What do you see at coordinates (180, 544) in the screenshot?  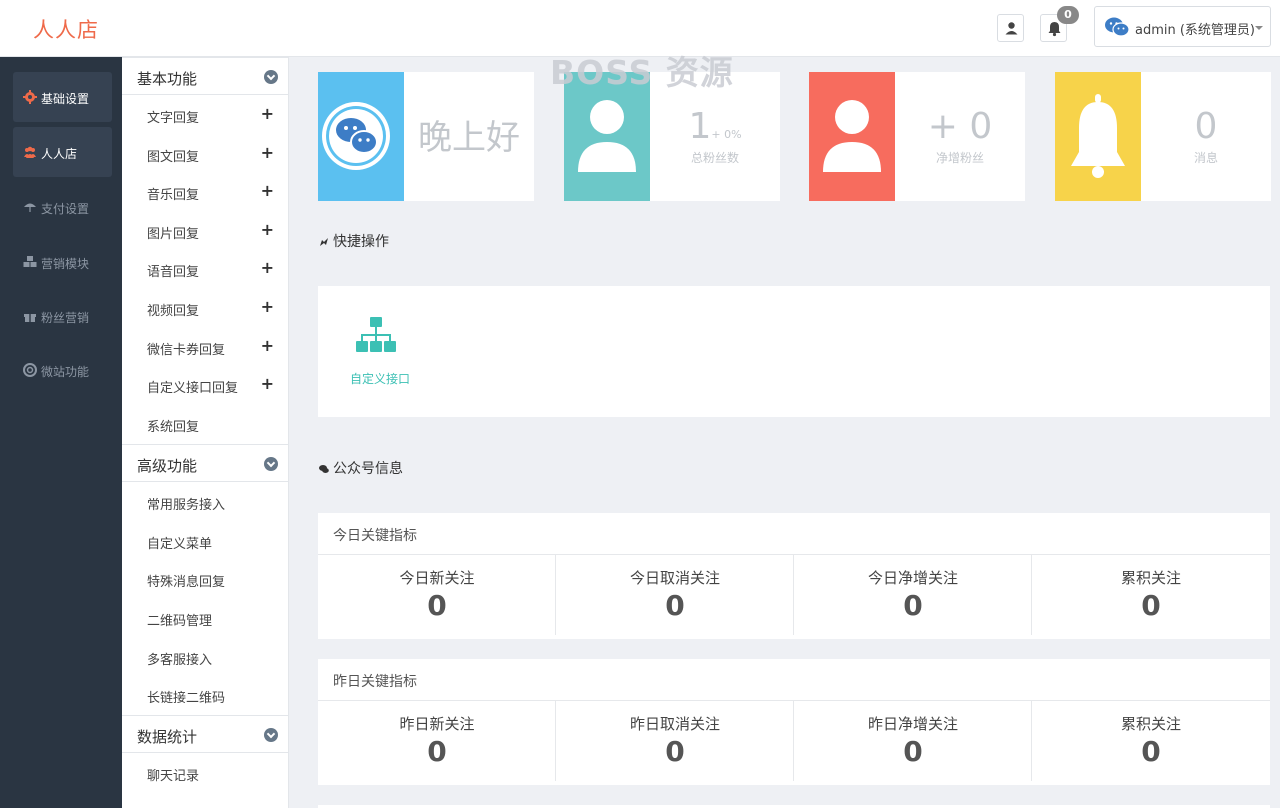 I see `menu-item-label: 自定义菜单` at bounding box center [180, 544].